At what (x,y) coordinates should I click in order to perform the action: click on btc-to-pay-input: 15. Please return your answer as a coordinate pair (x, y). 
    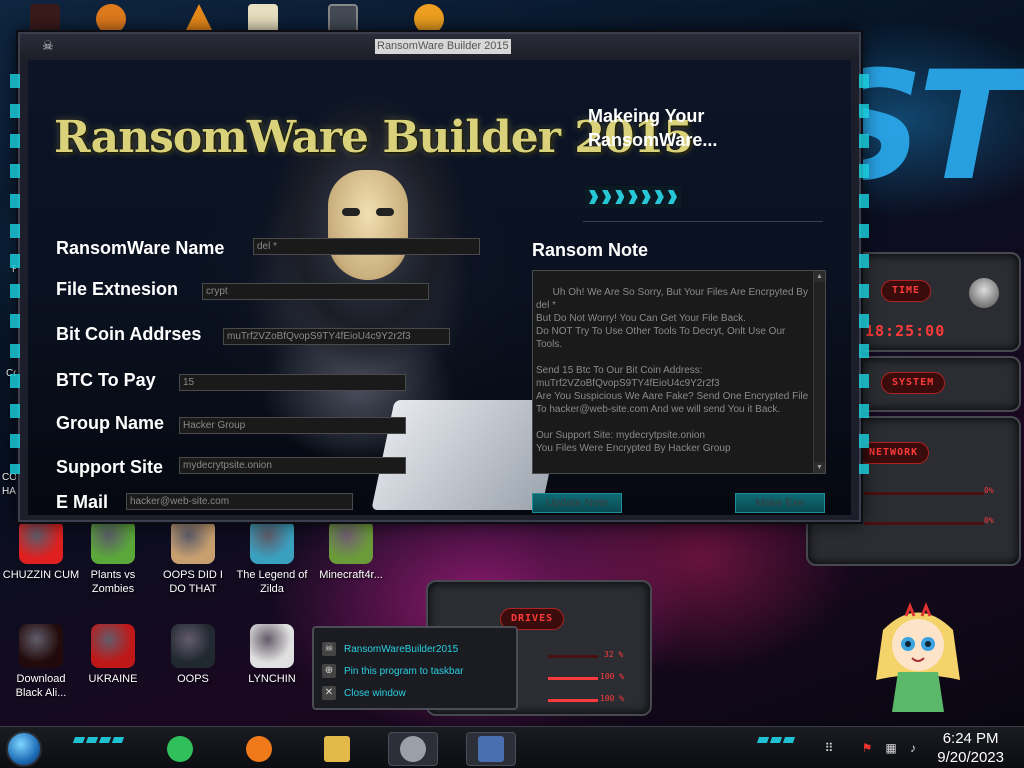
    Looking at the image, I should click on (292, 382).